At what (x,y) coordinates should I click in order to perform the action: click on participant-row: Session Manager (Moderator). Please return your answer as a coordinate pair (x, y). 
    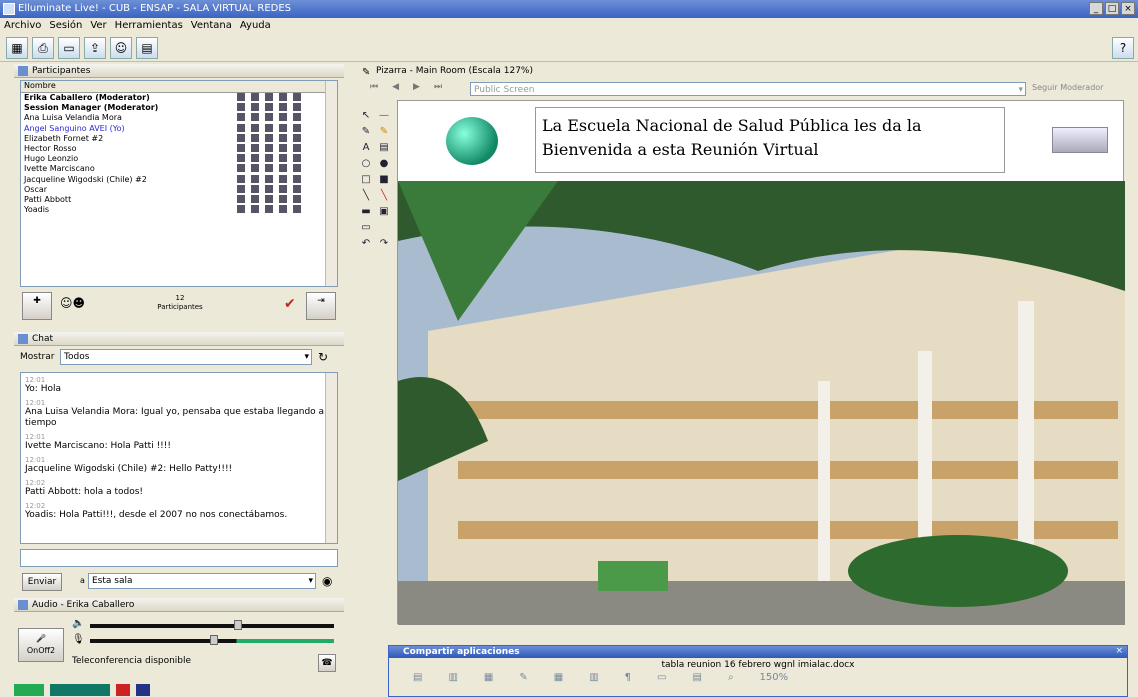
    Looking at the image, I should click on (179, 108).